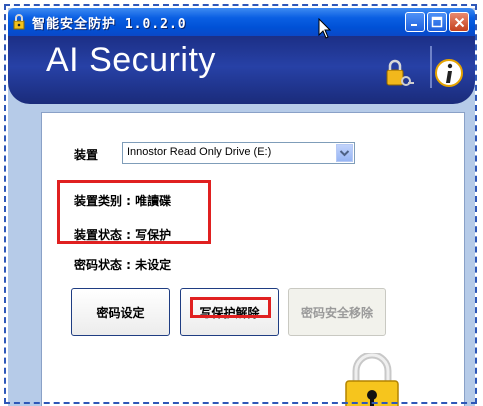  What do you see at coordinates (431, 67) in the screenshot?
I see `header-divider` at bounding box center [431, 67].